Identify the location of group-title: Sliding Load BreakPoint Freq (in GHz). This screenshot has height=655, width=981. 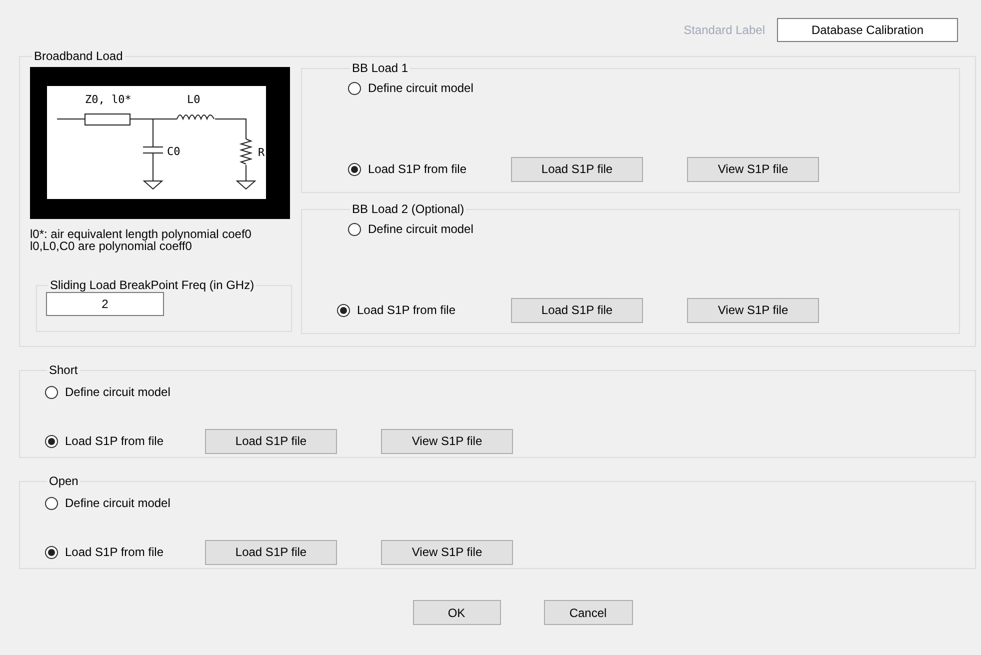
(152, 285).